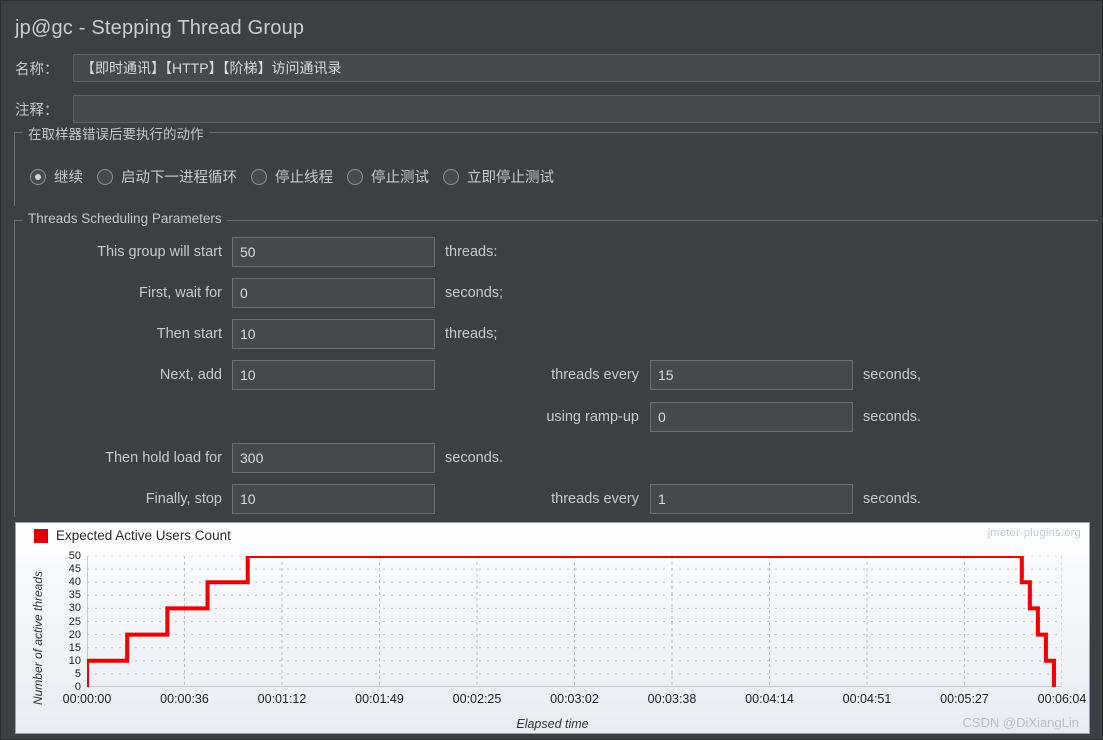 This screenshot has width=1103, height=740. What do you see at coordinates (471, 334) in the screenshot?
I see `row-unit: threads;` at bounding box center [471, 334].